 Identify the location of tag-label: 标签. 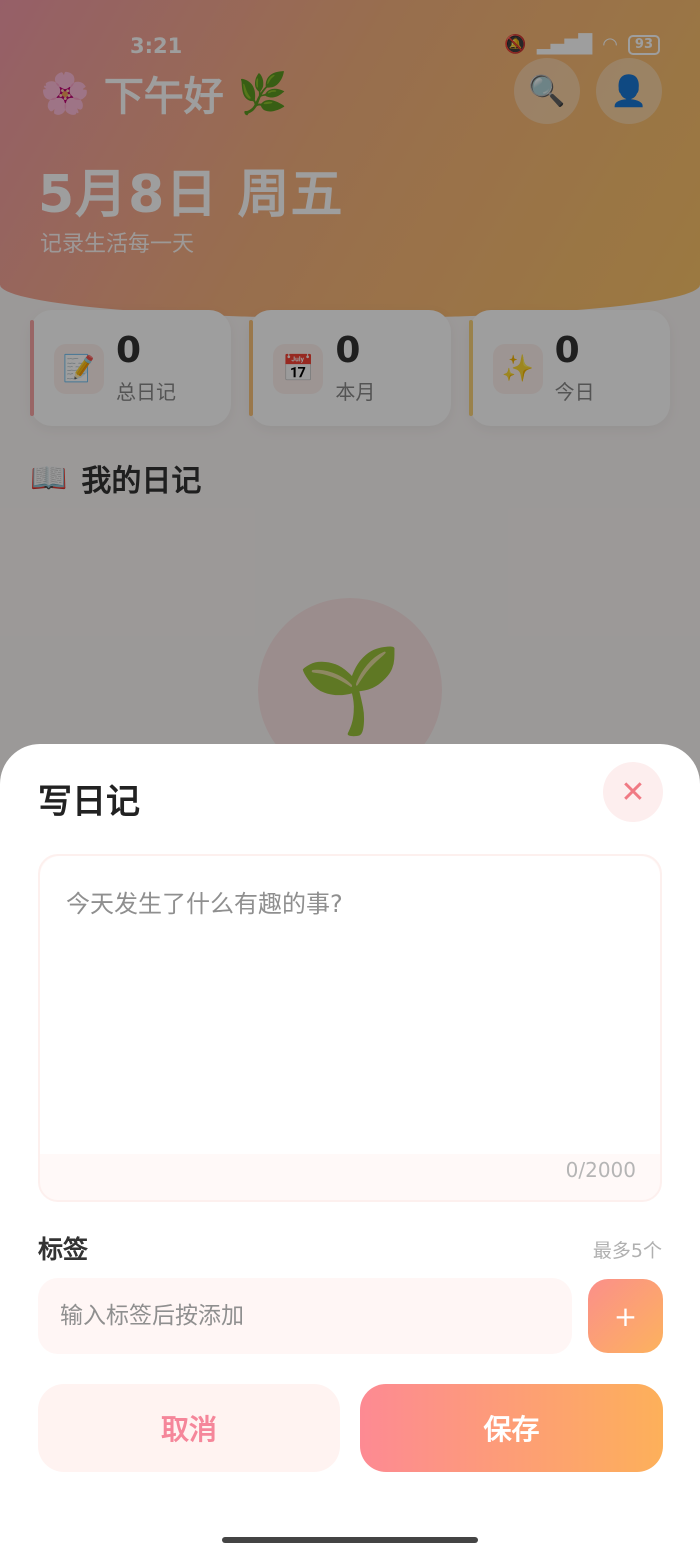
(63, 1249).